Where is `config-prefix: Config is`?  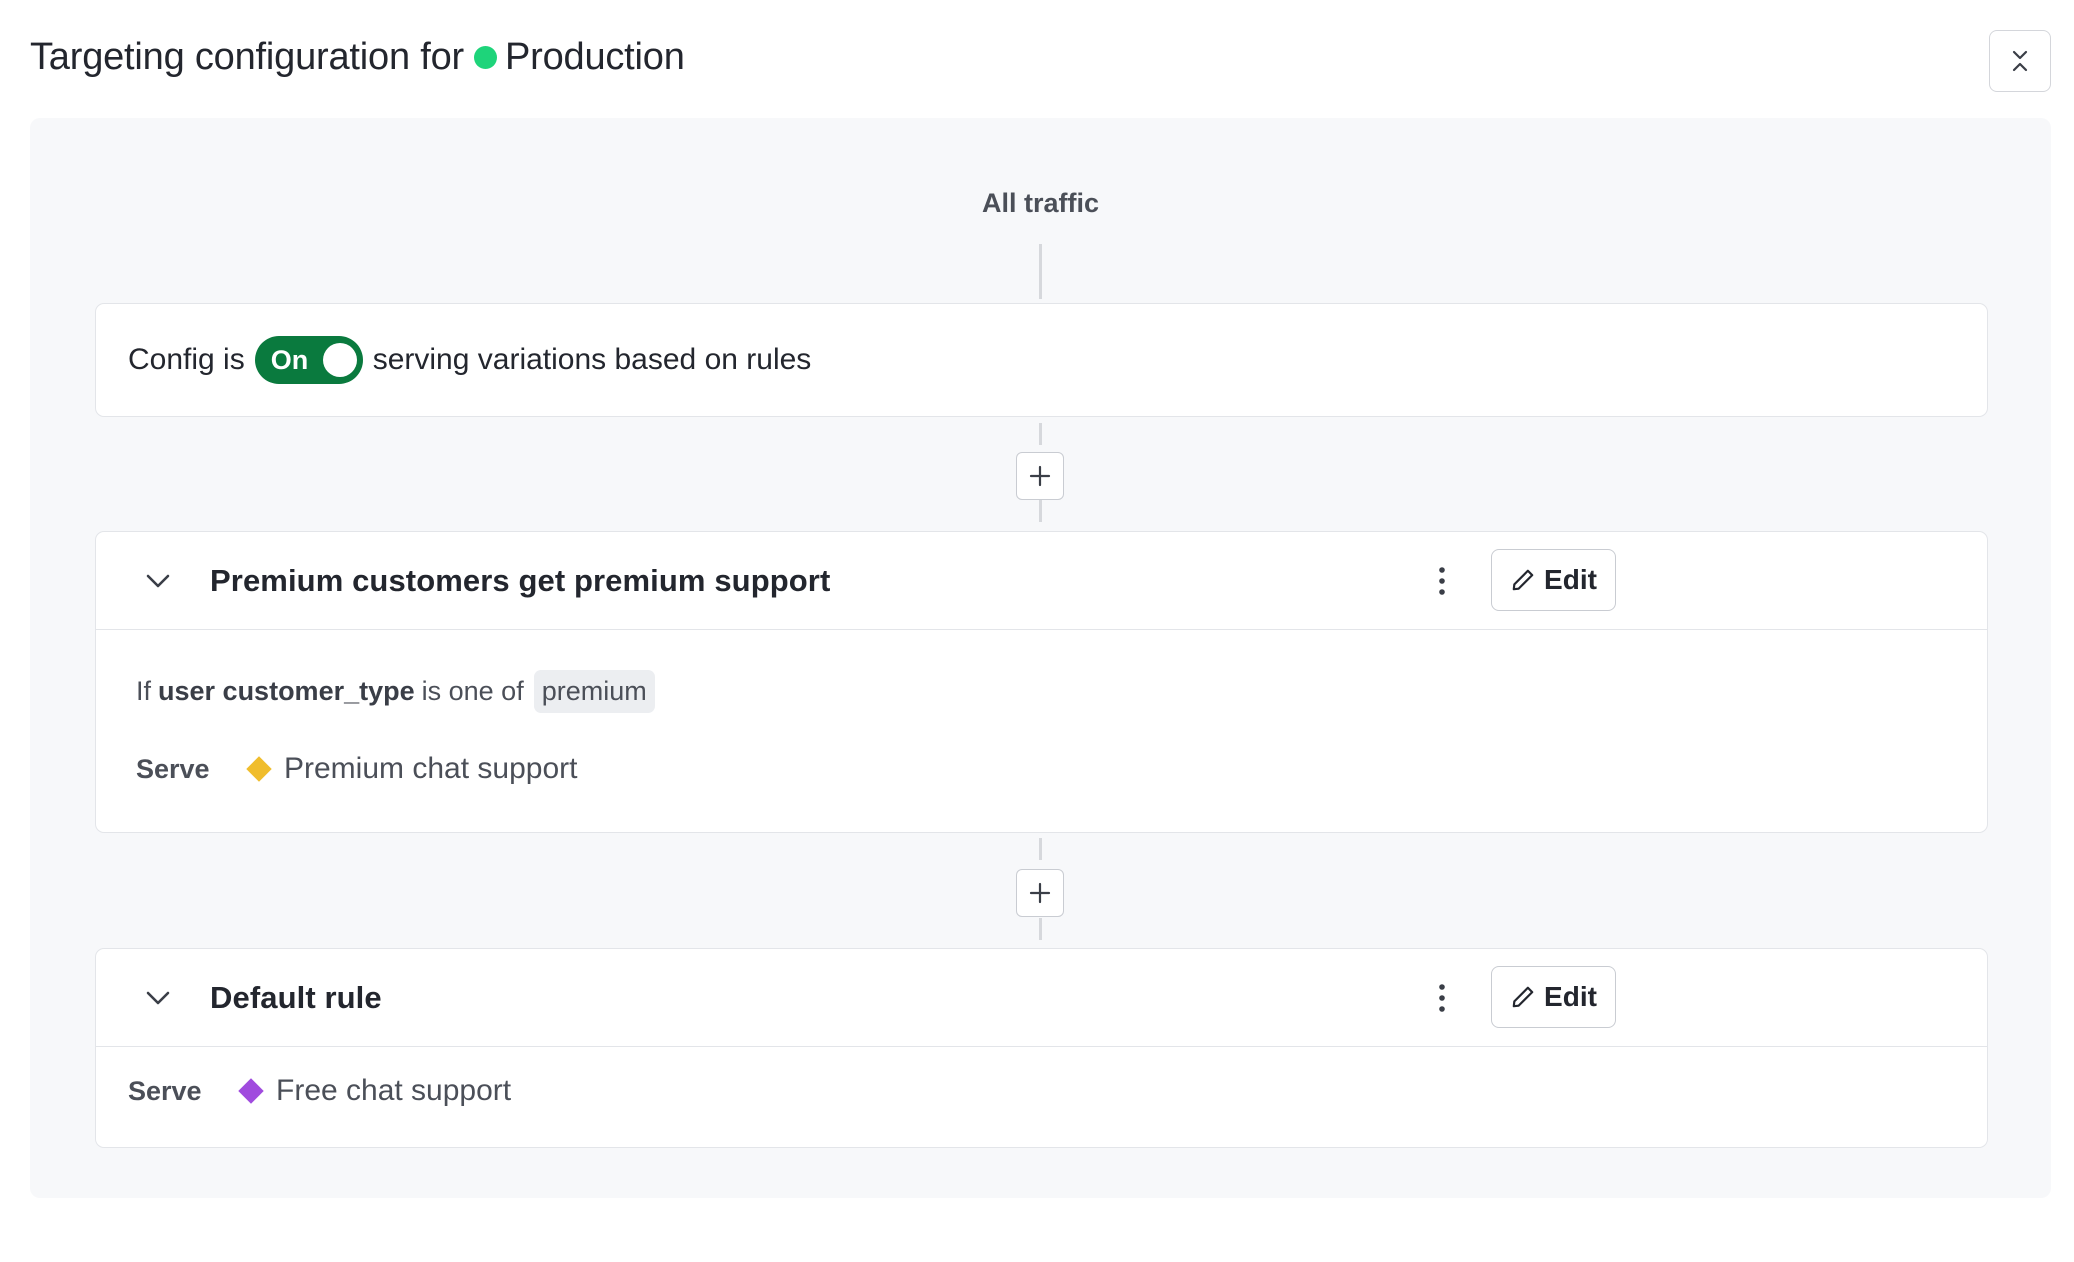
config-prefix: Config is is located at coordinates (186, 359).